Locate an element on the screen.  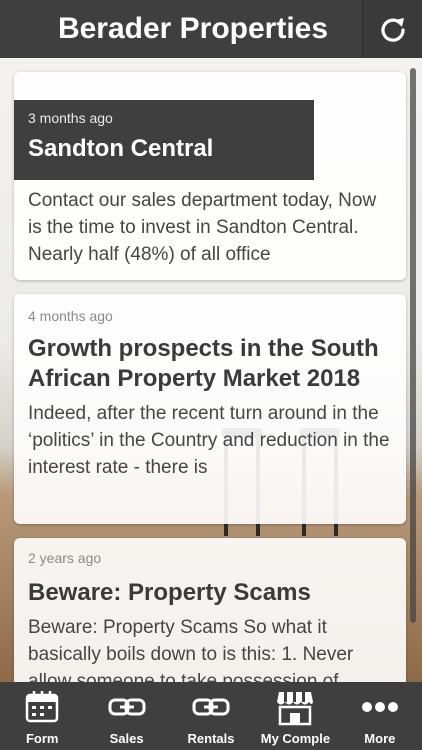
bottom-tab-bar: Form Sales Rentals My Comple More is located at coordinates (211, 716).